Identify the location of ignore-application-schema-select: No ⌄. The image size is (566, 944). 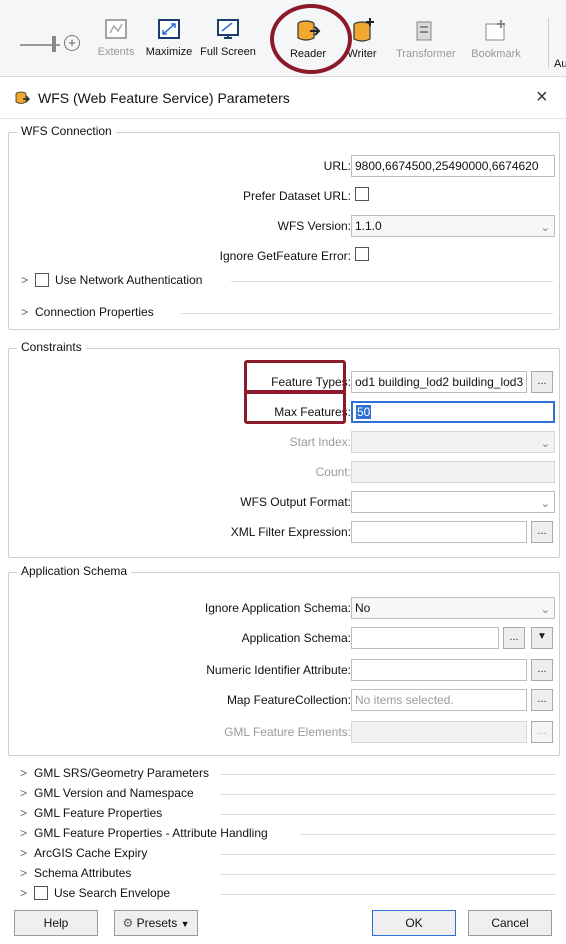
(453, 608).